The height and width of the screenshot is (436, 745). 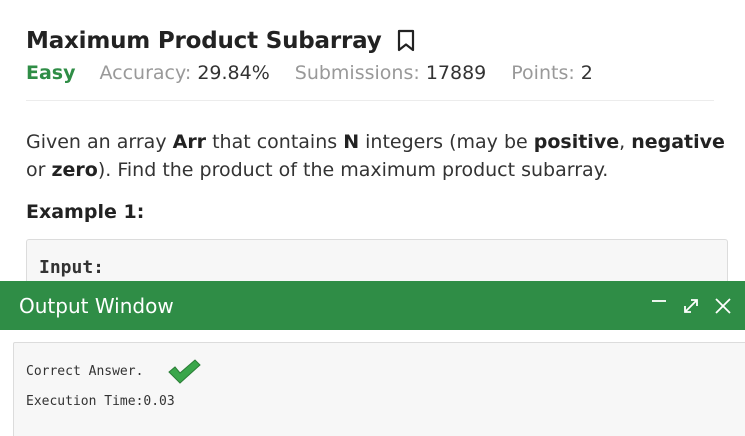 I want to click on bookmark-icon, so click(x=406, y=41).